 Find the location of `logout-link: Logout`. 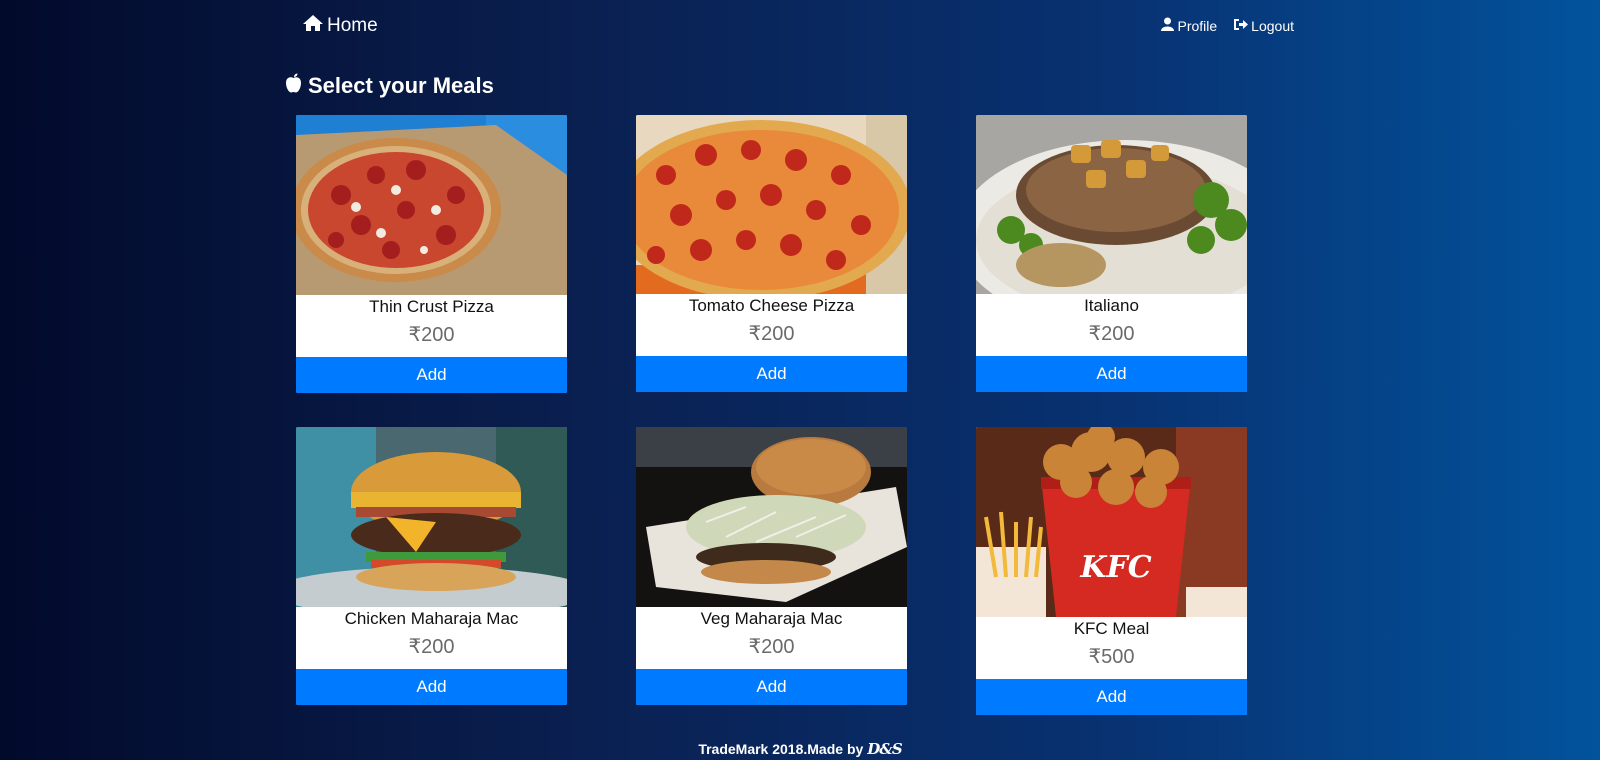

logout-link: Logout is located at coordinates (1263, 25).